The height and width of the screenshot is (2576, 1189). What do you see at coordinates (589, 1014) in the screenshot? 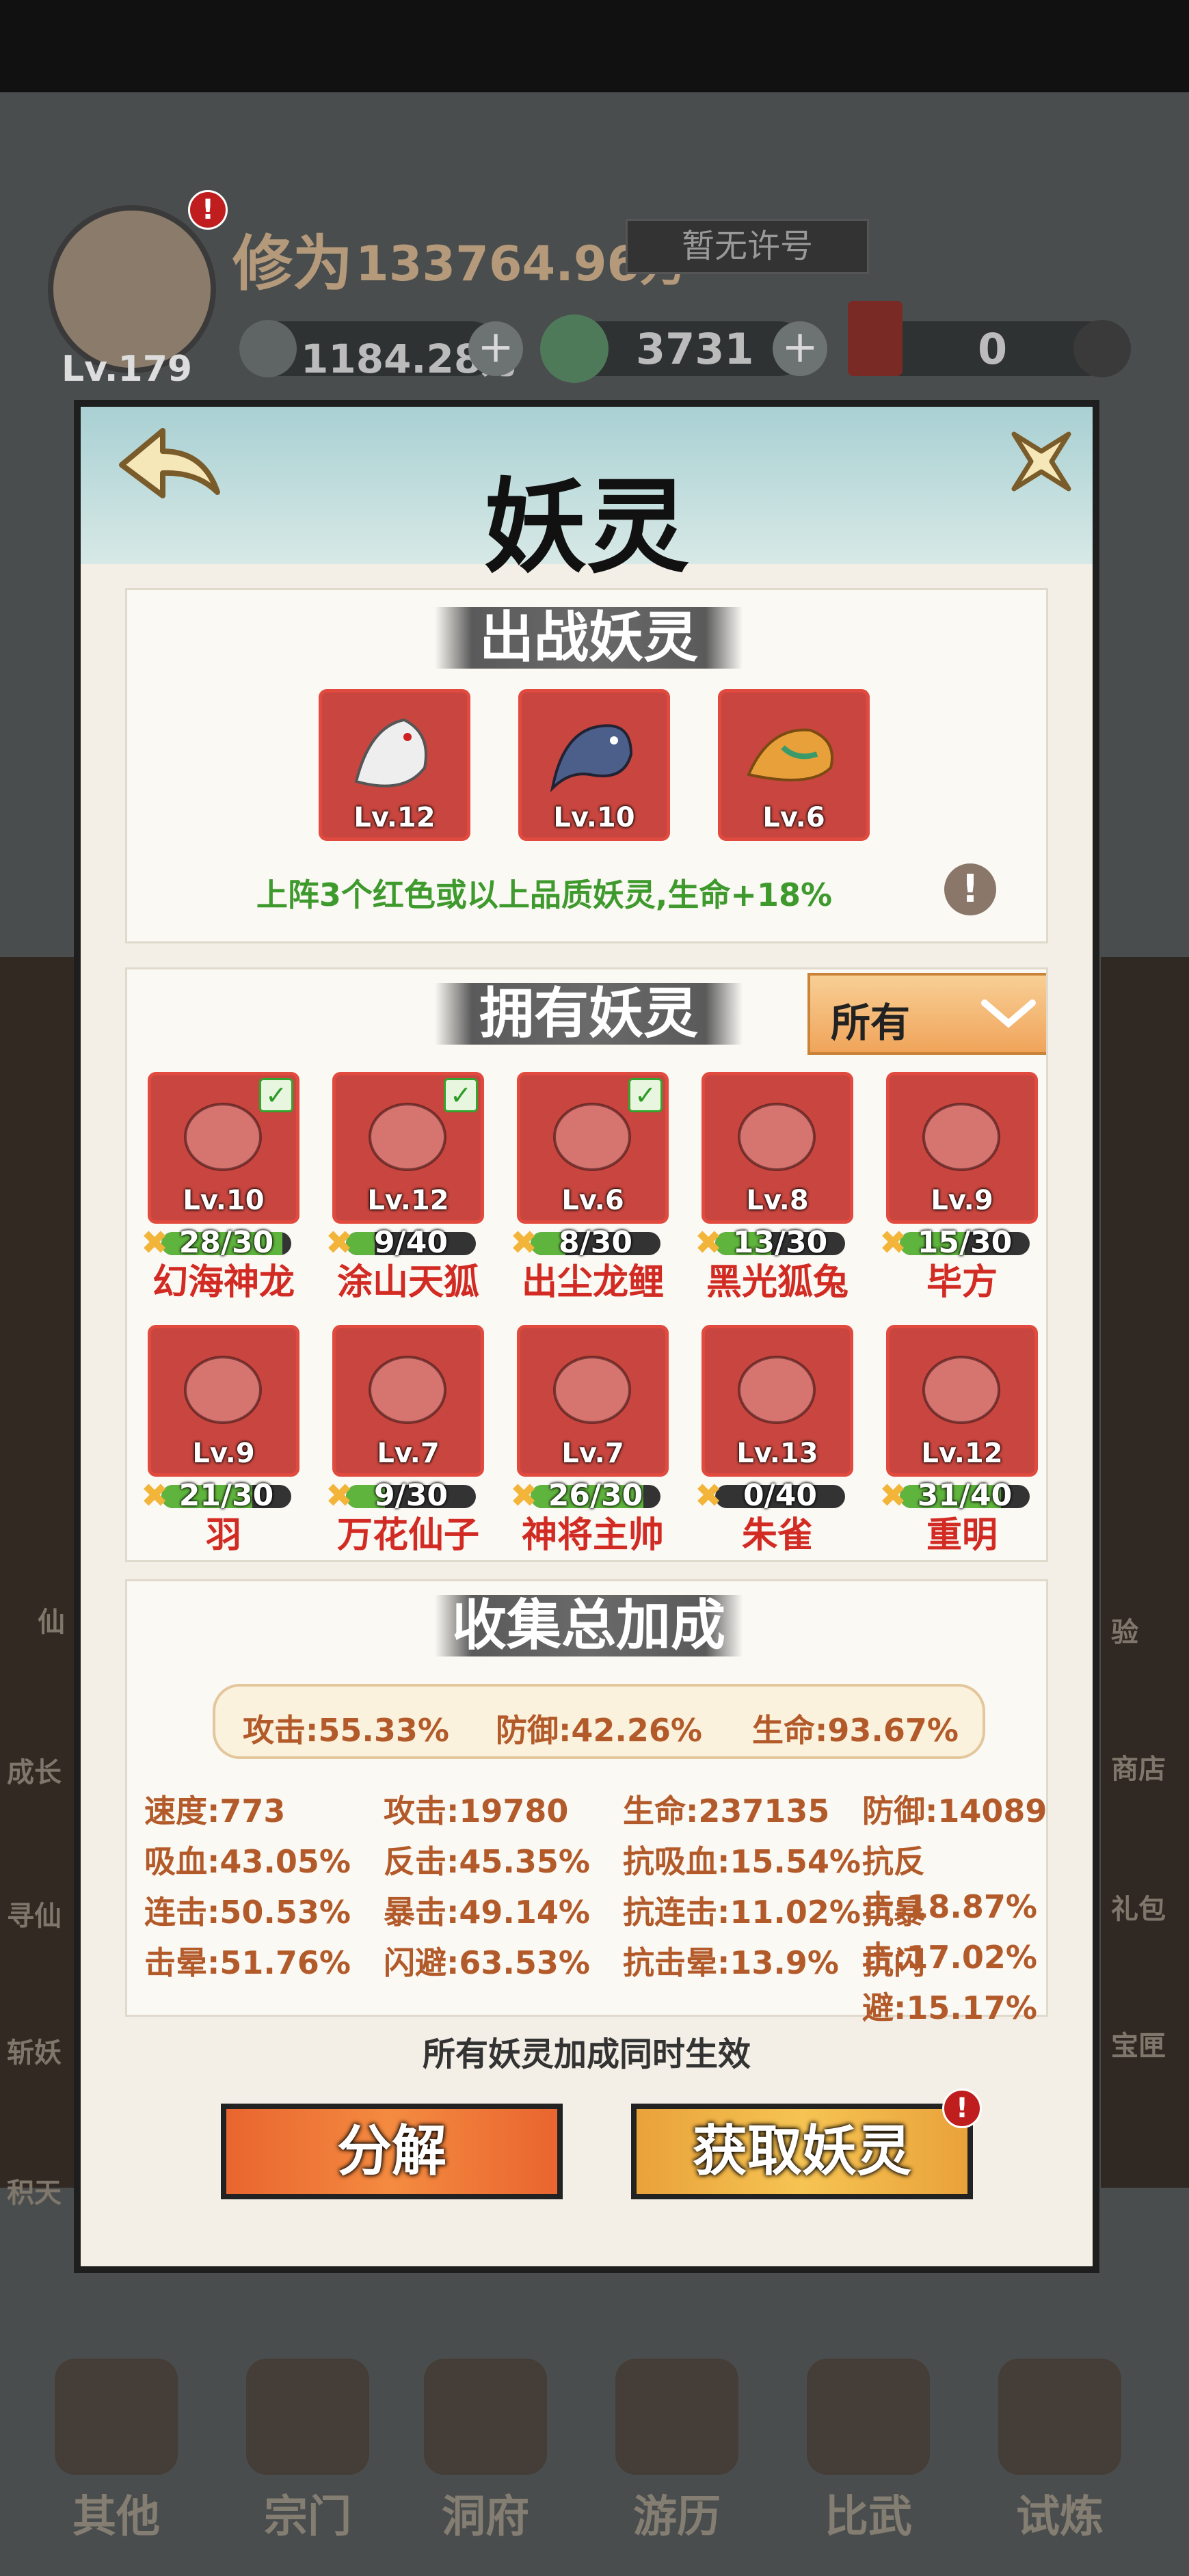
I see `owned-section-title: 拥有妖灵` at bounding box center [589, 1014].